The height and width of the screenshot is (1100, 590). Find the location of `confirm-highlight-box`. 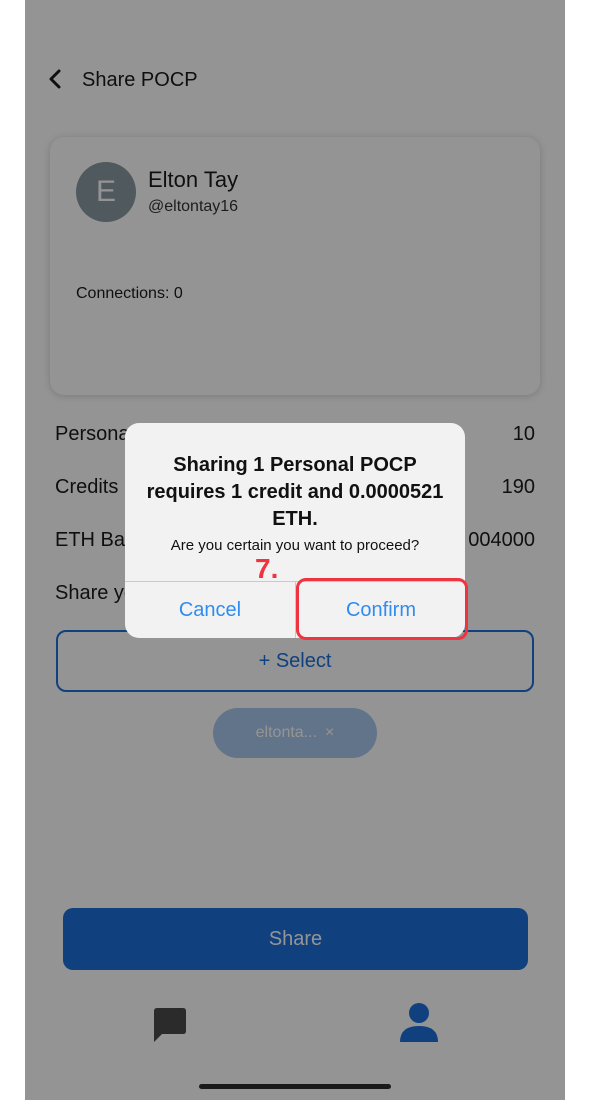

confirm-highlight-box is located at coordinates (382, 609).